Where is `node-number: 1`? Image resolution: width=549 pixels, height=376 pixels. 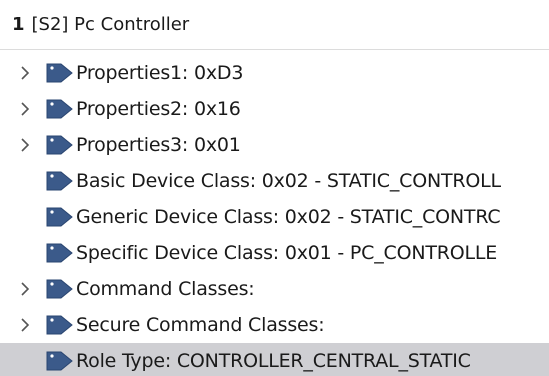
node-number: 1 is located at coordinates (18, 24).